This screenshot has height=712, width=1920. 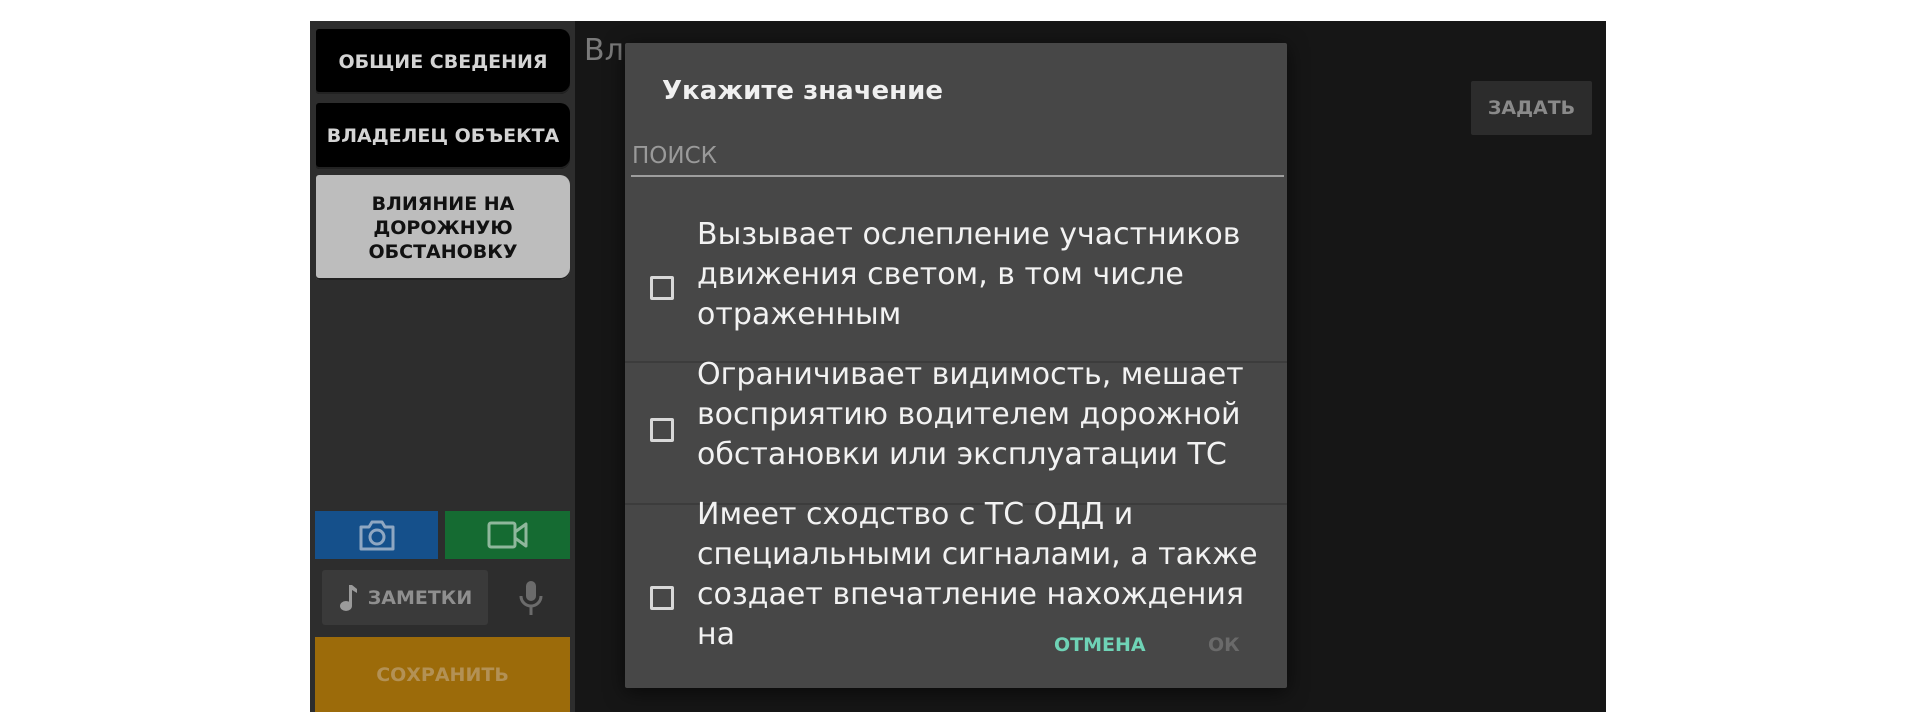 I want to click on video-button, so click(x=507, y=535).